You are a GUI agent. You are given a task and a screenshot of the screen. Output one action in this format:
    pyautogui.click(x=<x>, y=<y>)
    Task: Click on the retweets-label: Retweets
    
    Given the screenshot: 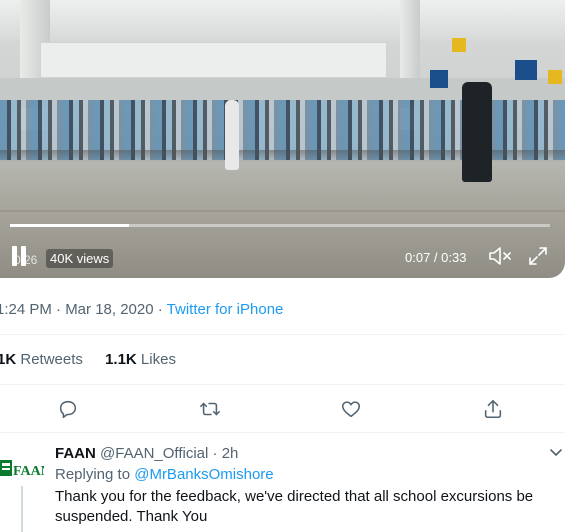 What is the action you would take?
    pyautogui.click(x=51, y=359)
    